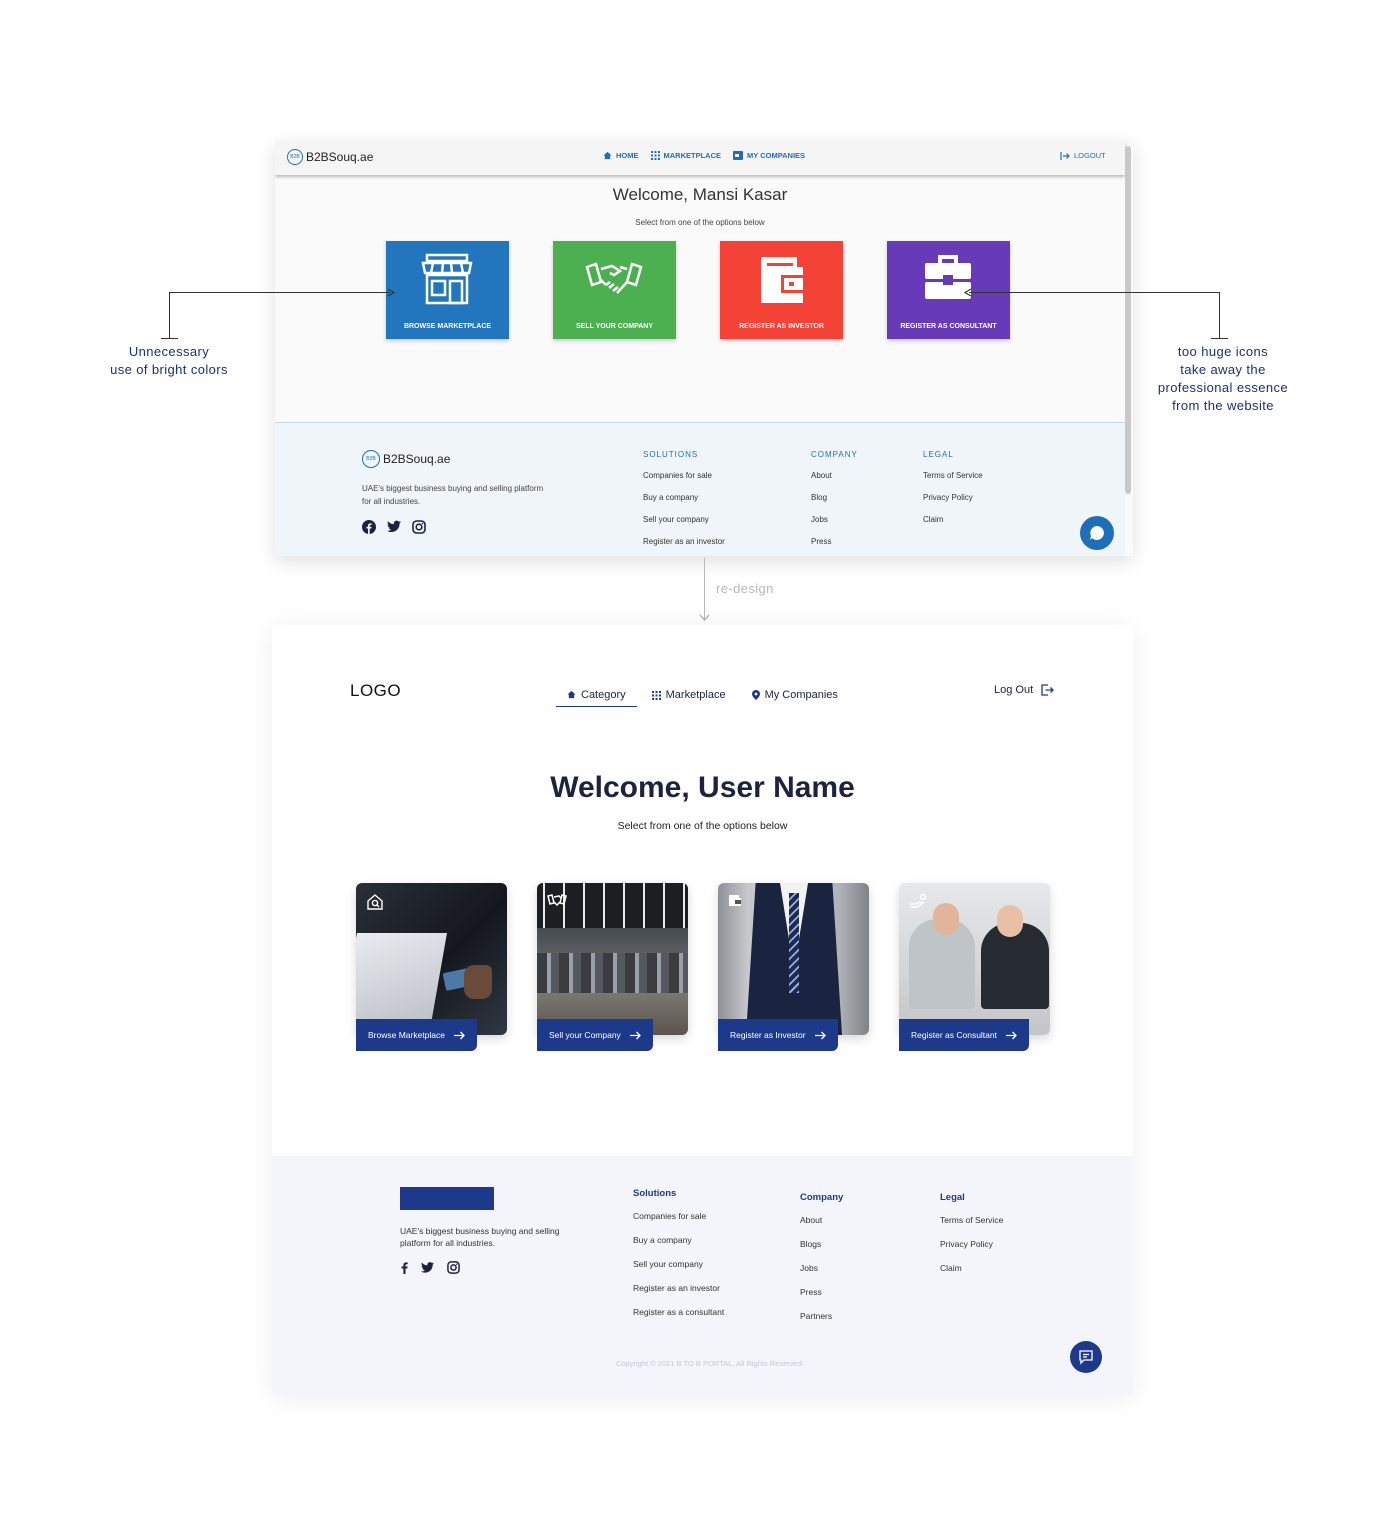  I want to click on footer-logo-placeholder, so click(447, 1198).